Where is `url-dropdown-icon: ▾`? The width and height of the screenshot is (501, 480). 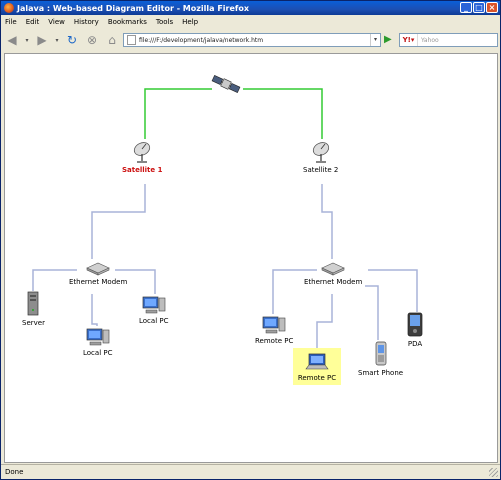
url-dropdown-icon: ▾ is located at coordinates (375, 40).